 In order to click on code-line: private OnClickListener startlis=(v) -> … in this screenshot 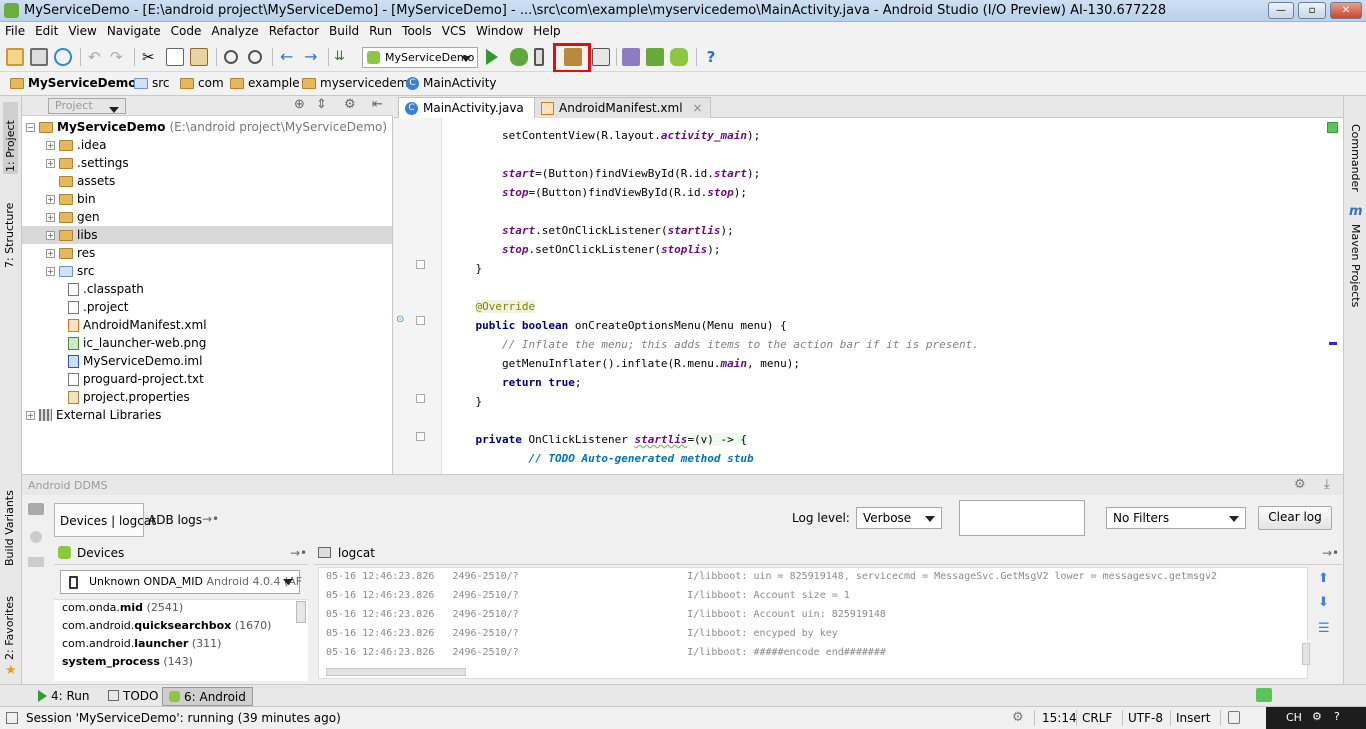, I will do `click(598, 442)`.